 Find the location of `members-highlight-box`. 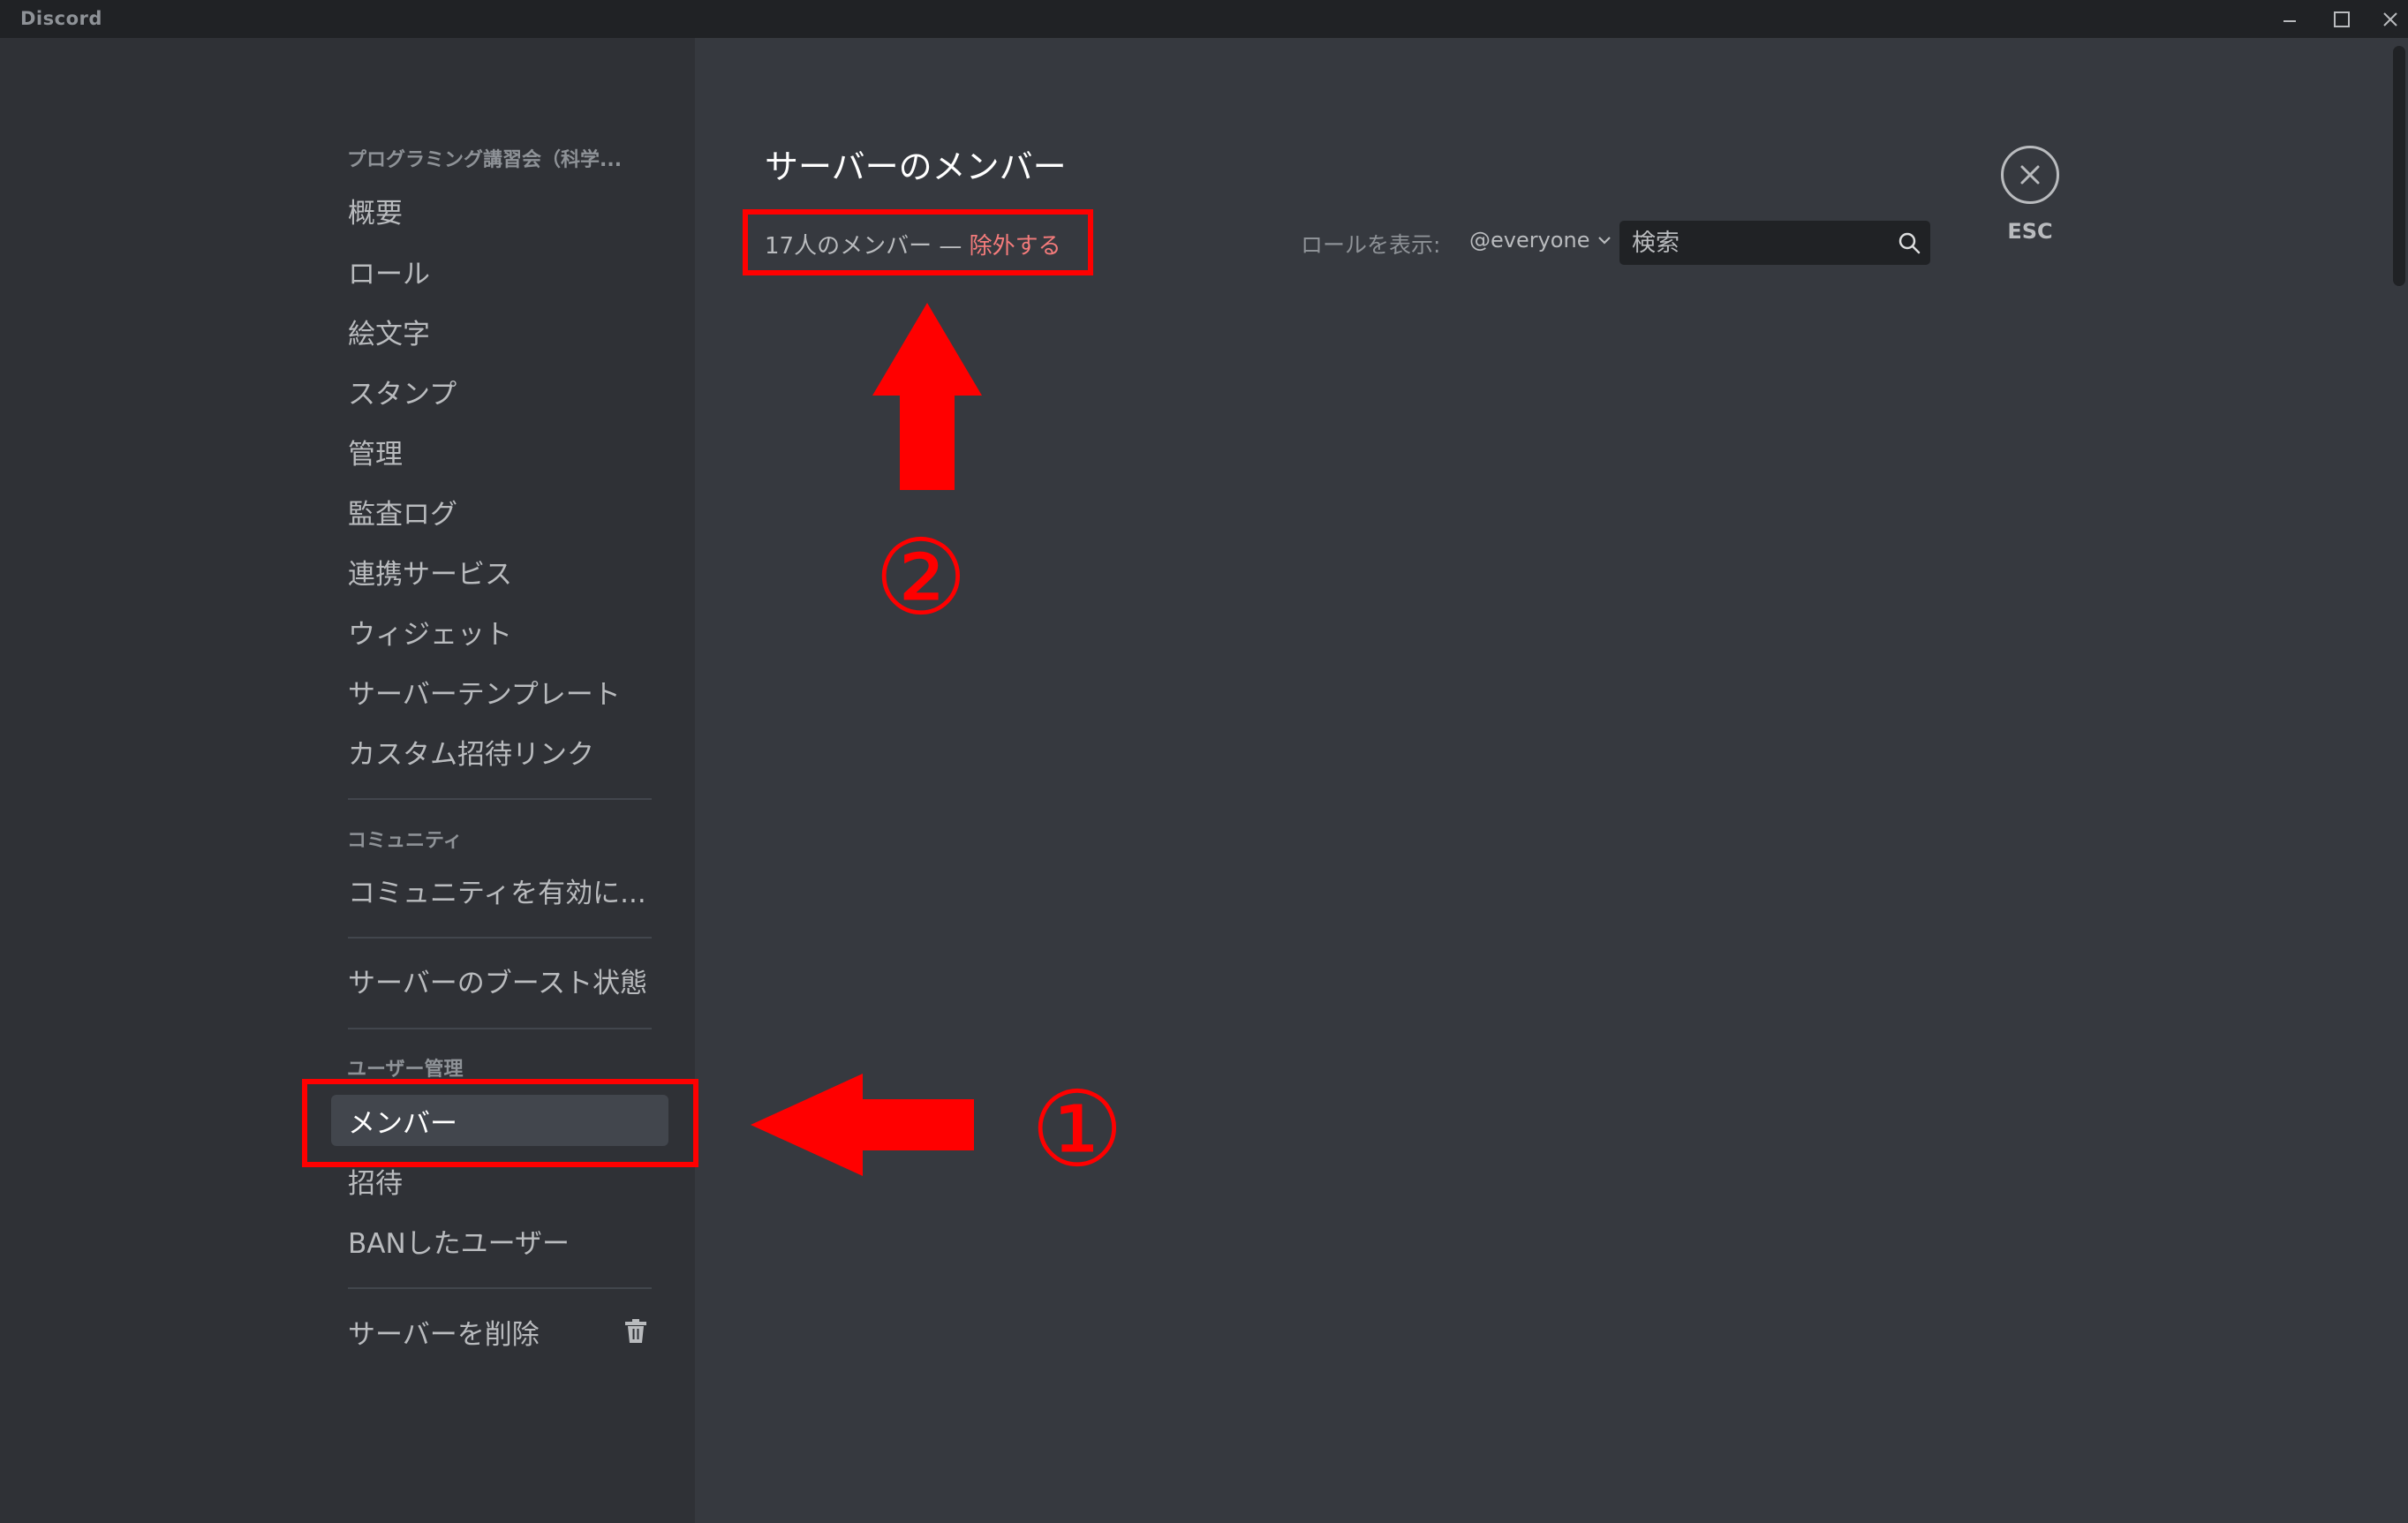

members-highlight-box is located at coordinates (500, 1123).